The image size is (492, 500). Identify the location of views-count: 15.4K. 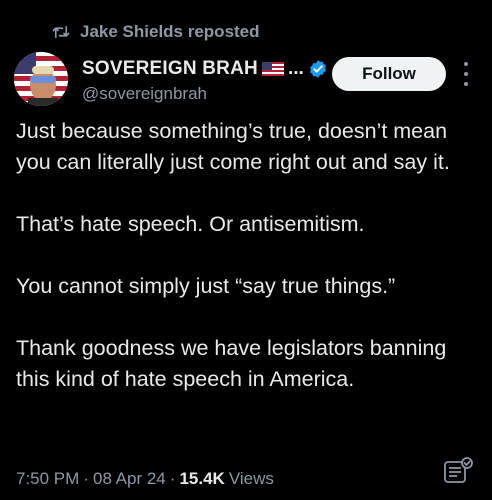
(202, 478).